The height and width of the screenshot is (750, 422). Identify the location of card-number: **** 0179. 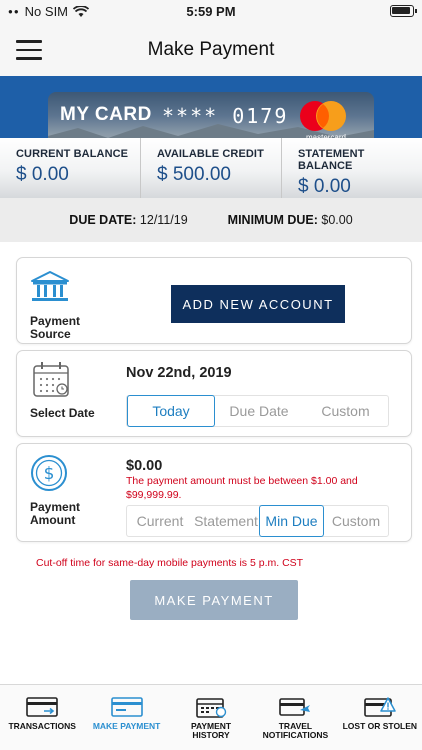
(225, 116).